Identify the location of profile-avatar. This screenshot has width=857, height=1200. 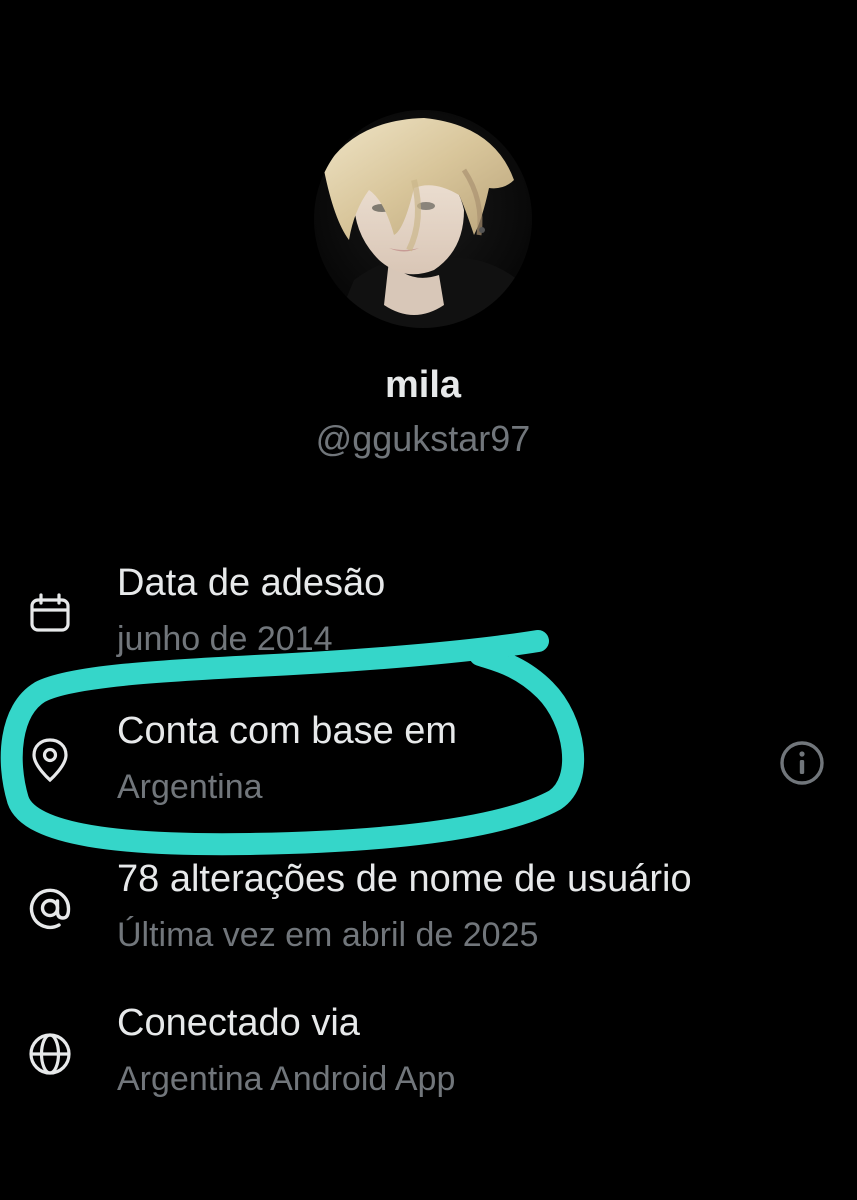
(423, 219).